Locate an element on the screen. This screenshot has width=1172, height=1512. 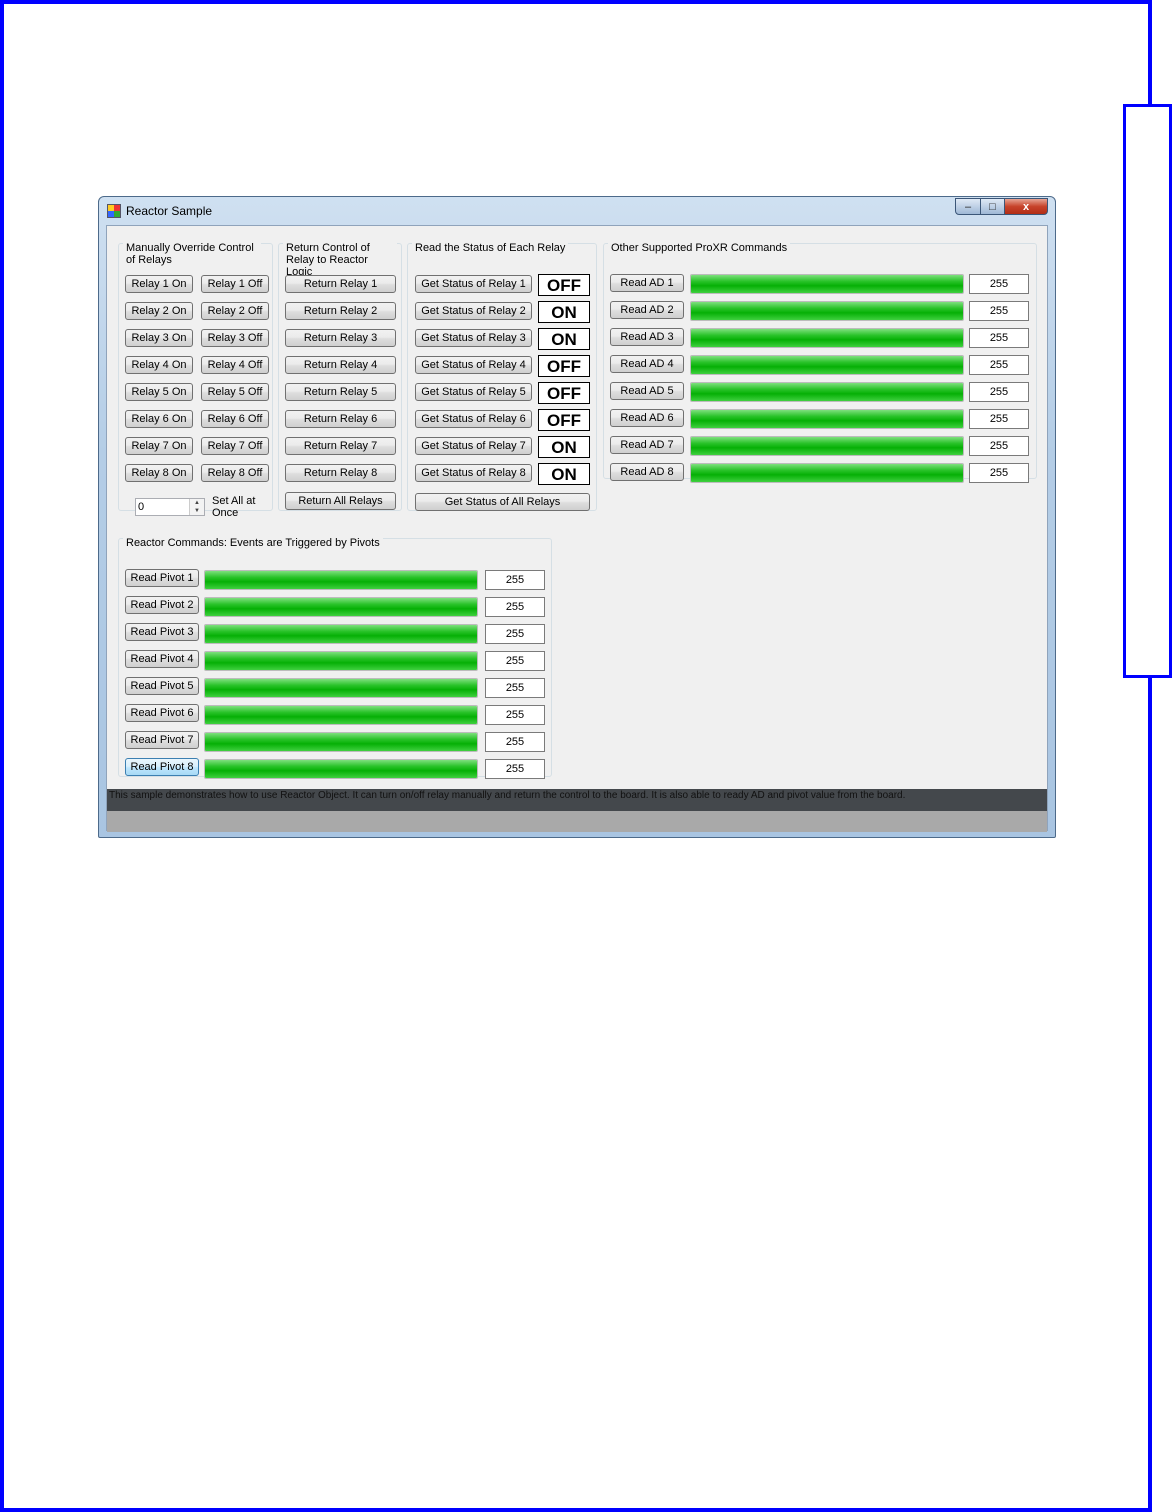
ad-7-progress-bar is located at coordinates (827, 446).